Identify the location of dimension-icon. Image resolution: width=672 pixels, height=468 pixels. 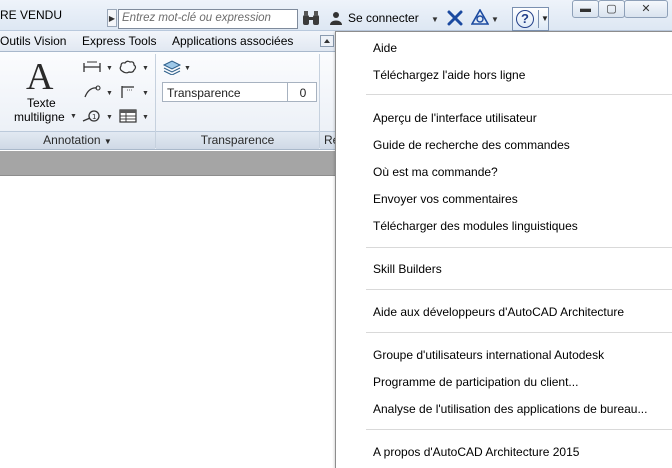
(92, 67).